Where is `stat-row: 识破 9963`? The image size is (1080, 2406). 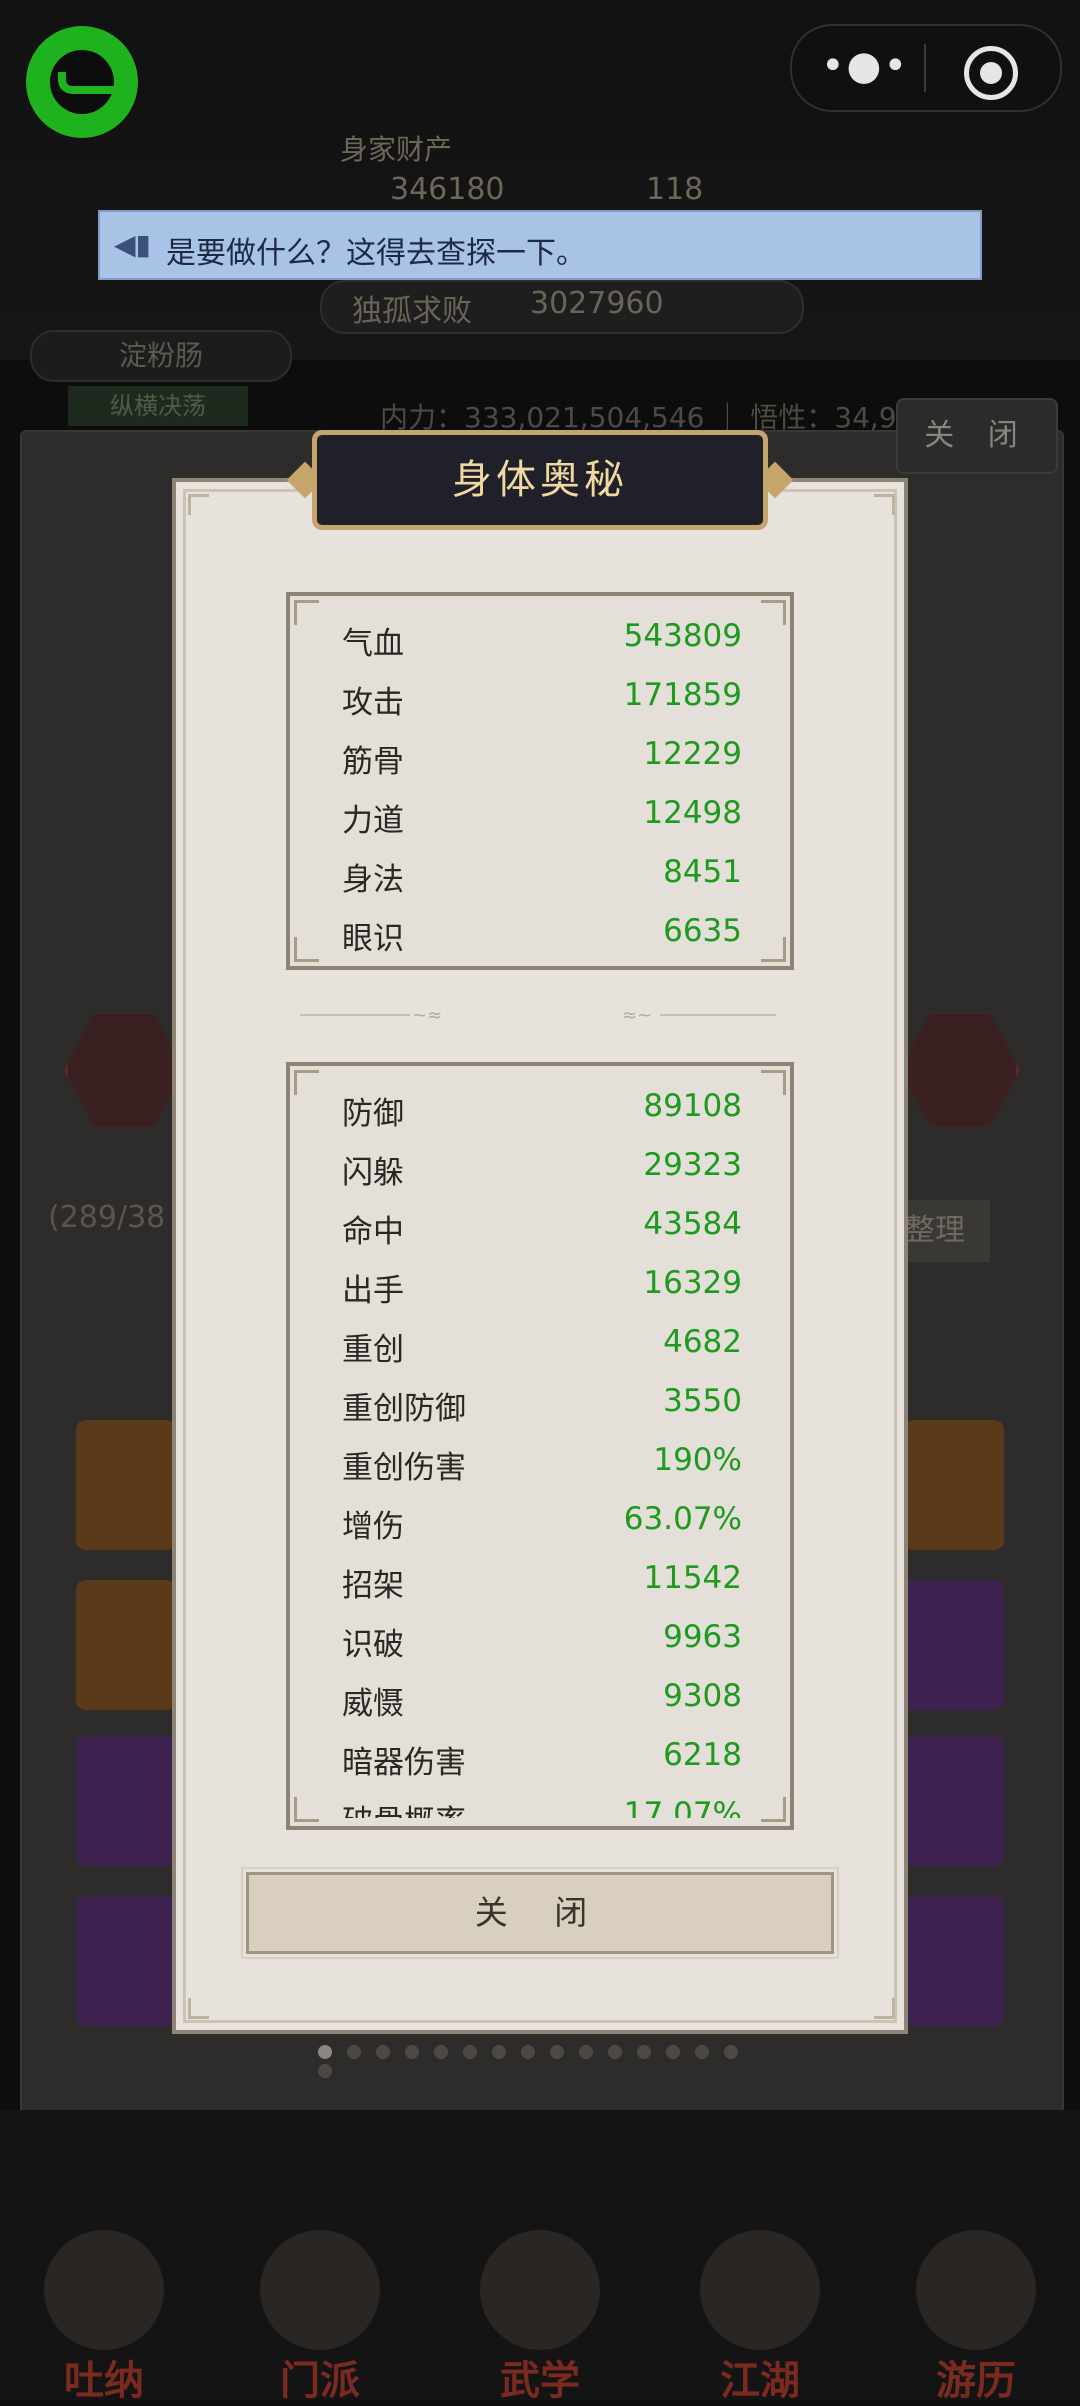
stat-row: 识破 9963 is located at coordinates (542, 1640).